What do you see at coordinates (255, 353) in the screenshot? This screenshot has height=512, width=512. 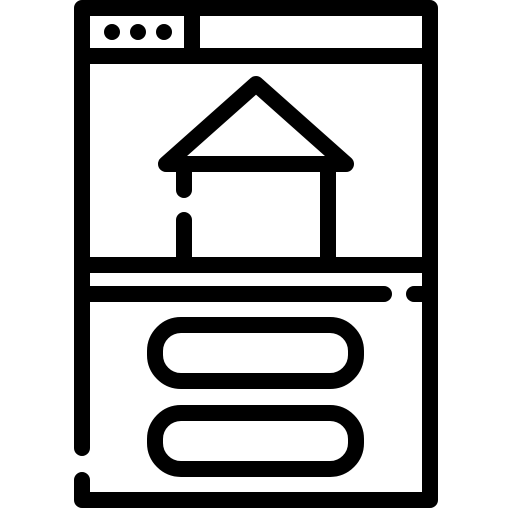 I see `content-button-top` at bounding box center [255, 353].